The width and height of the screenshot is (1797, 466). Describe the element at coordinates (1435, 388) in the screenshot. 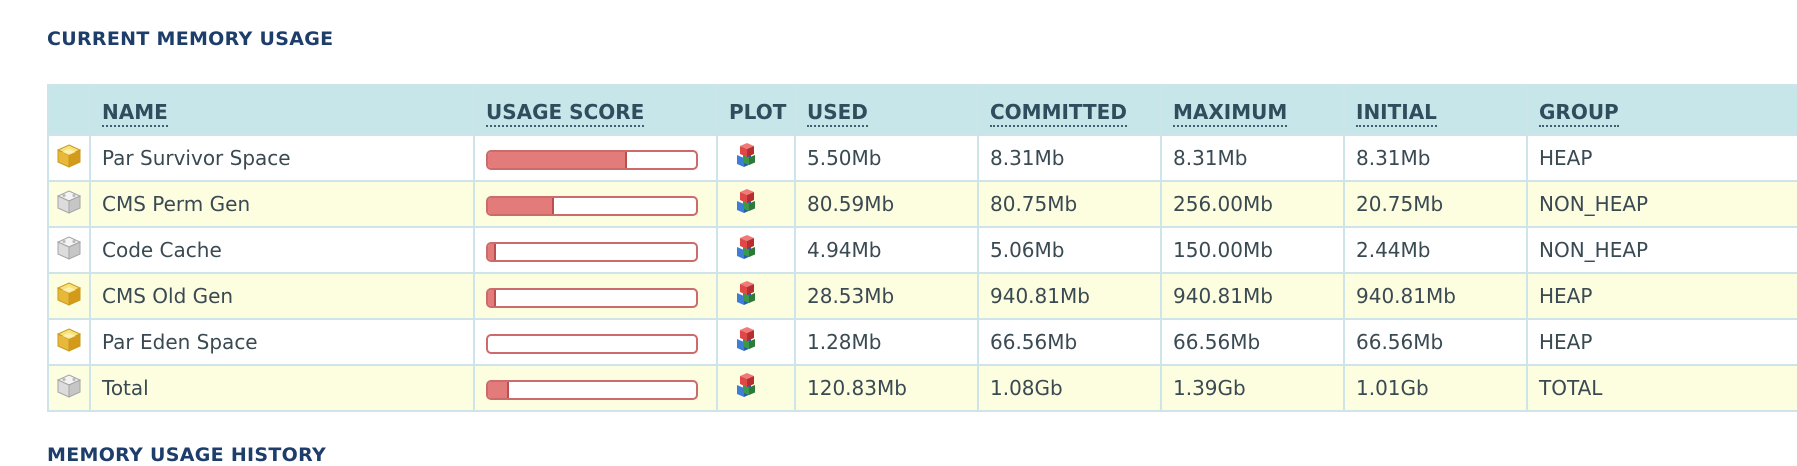

I see `initial-value: 1.01Gb` at that location.